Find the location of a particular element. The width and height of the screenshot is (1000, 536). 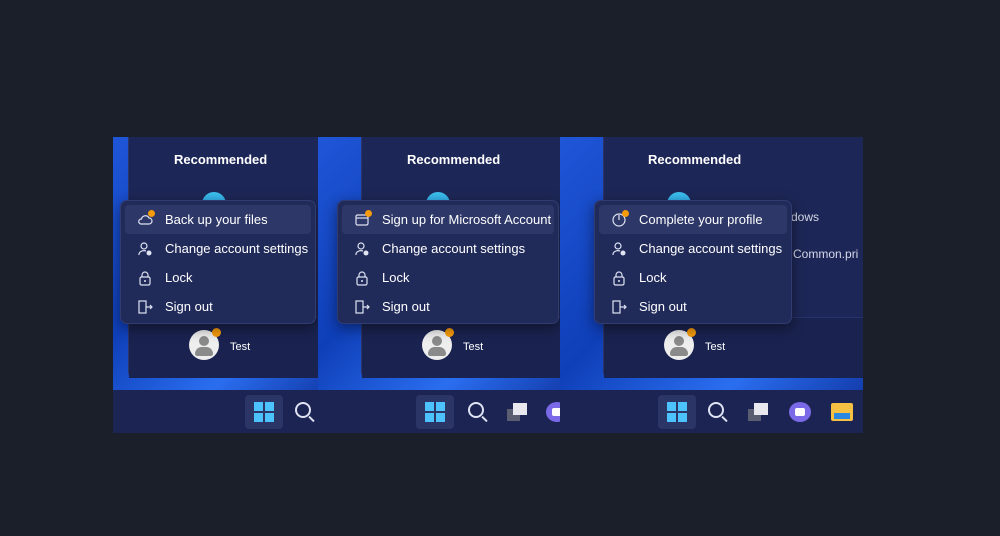

explorer-icon is located at coordinates (842, 412).